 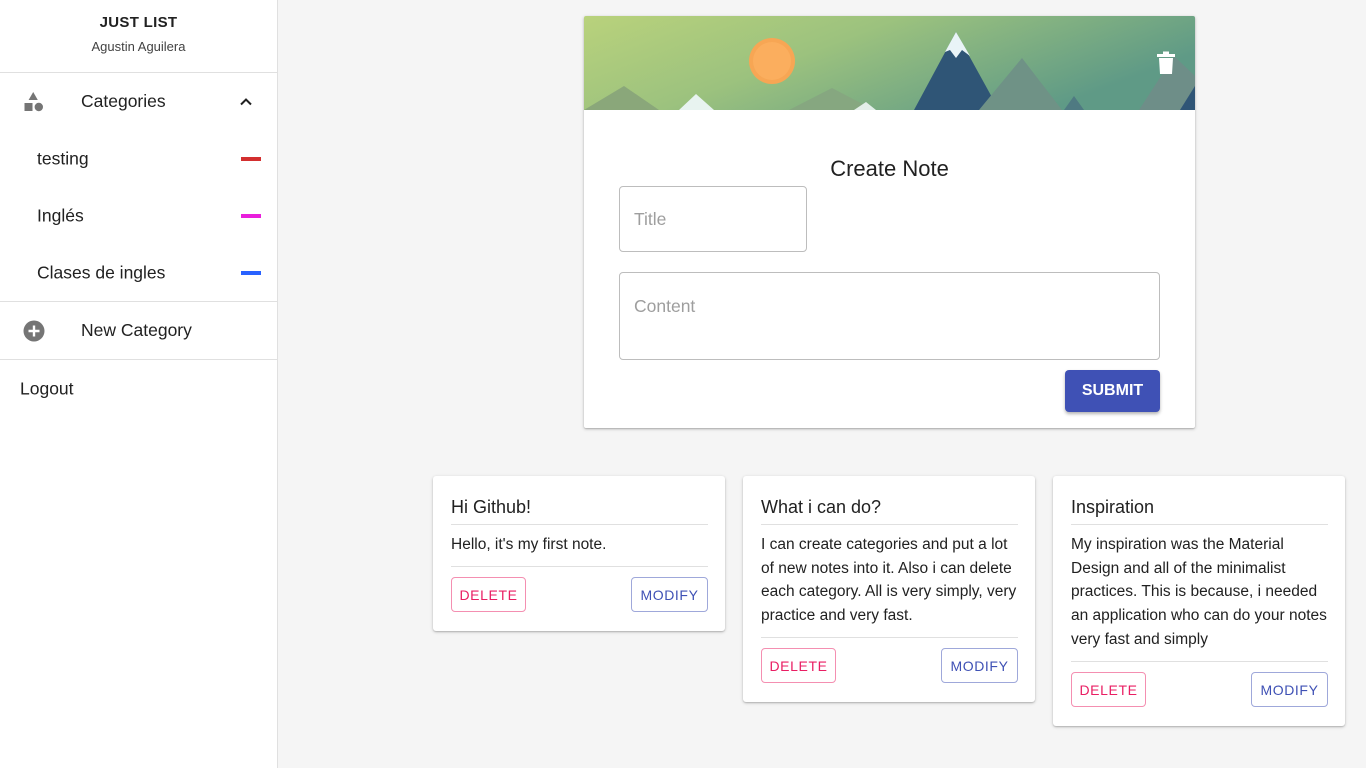 I want to click on categories-label: Categories, so click(x=123, y=101).